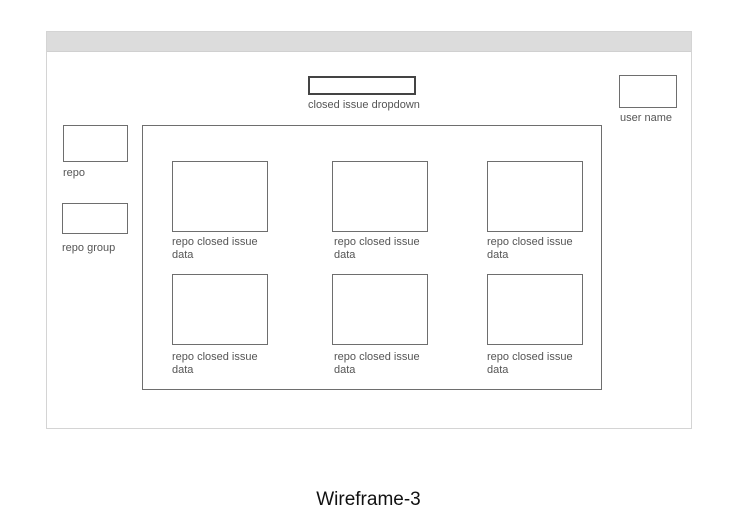 The width and height of the screenshot is (737, 525). I want to click on closed-issue-dropdown-label: closed issue dropdown, so click(364, 105).